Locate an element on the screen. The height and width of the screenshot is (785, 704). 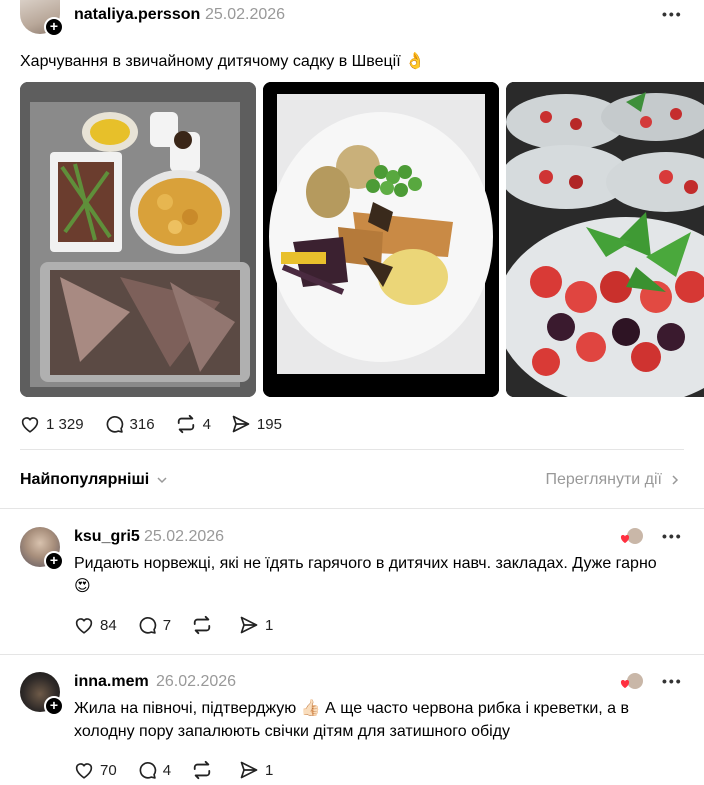
repost-button: 4 is located at coordinates (193, 424).